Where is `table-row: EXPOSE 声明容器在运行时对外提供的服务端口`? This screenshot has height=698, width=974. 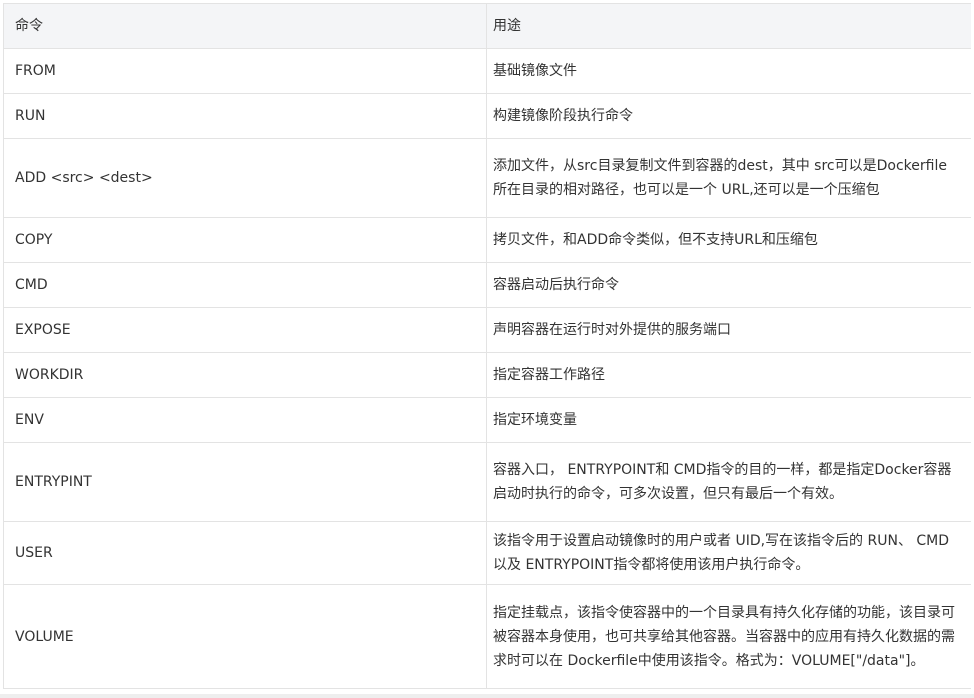 table-row: EXPOSE 声明容器在运行时对外提供的服务端口 is located at coordinates (487, 330).